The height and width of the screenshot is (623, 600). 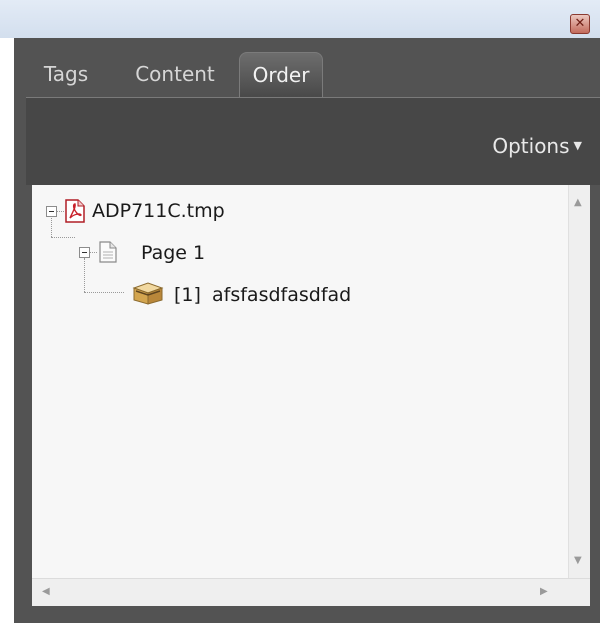 I want to click on tree-page-label: Page 1, so click(x=173, y=253).